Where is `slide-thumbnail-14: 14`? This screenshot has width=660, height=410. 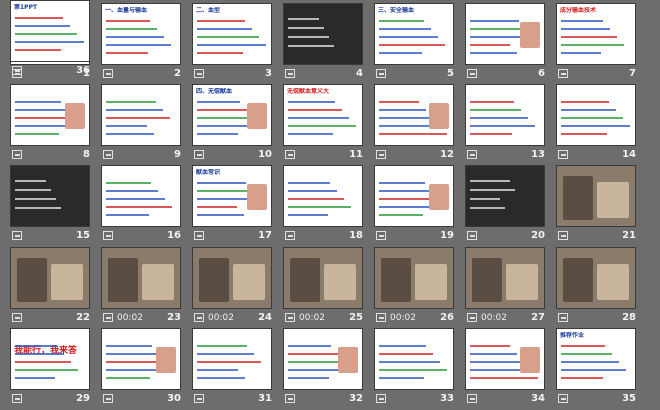
slide-thumbnail-14: 14 is located at coordinates (596, 123).